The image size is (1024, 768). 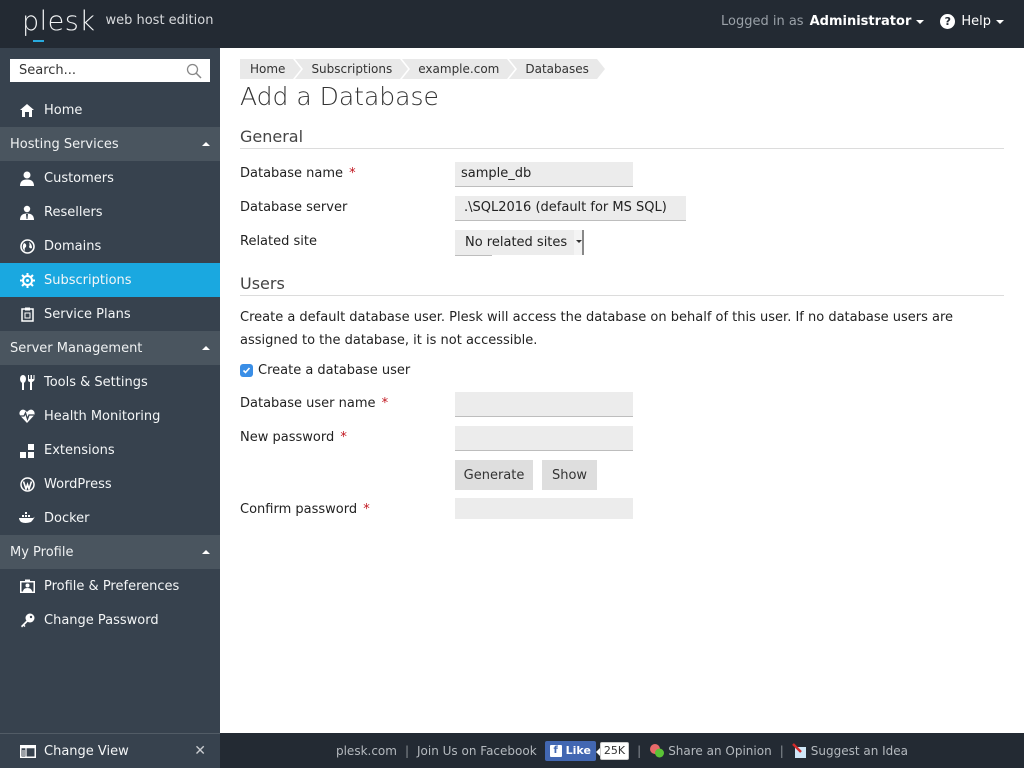 I want to click on search-icon, so click(x=194, y=71).